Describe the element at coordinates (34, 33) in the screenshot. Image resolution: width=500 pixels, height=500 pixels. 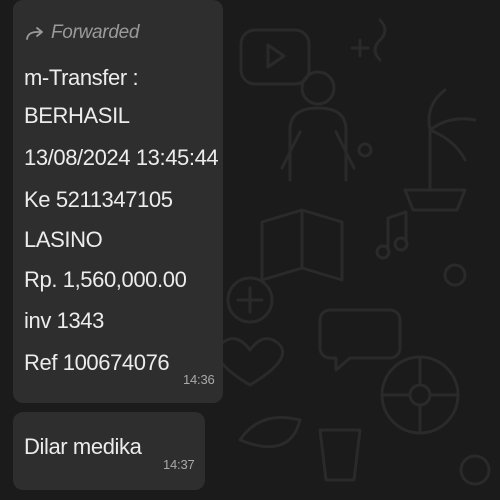
I see `forward-arrow-icon` at that location.